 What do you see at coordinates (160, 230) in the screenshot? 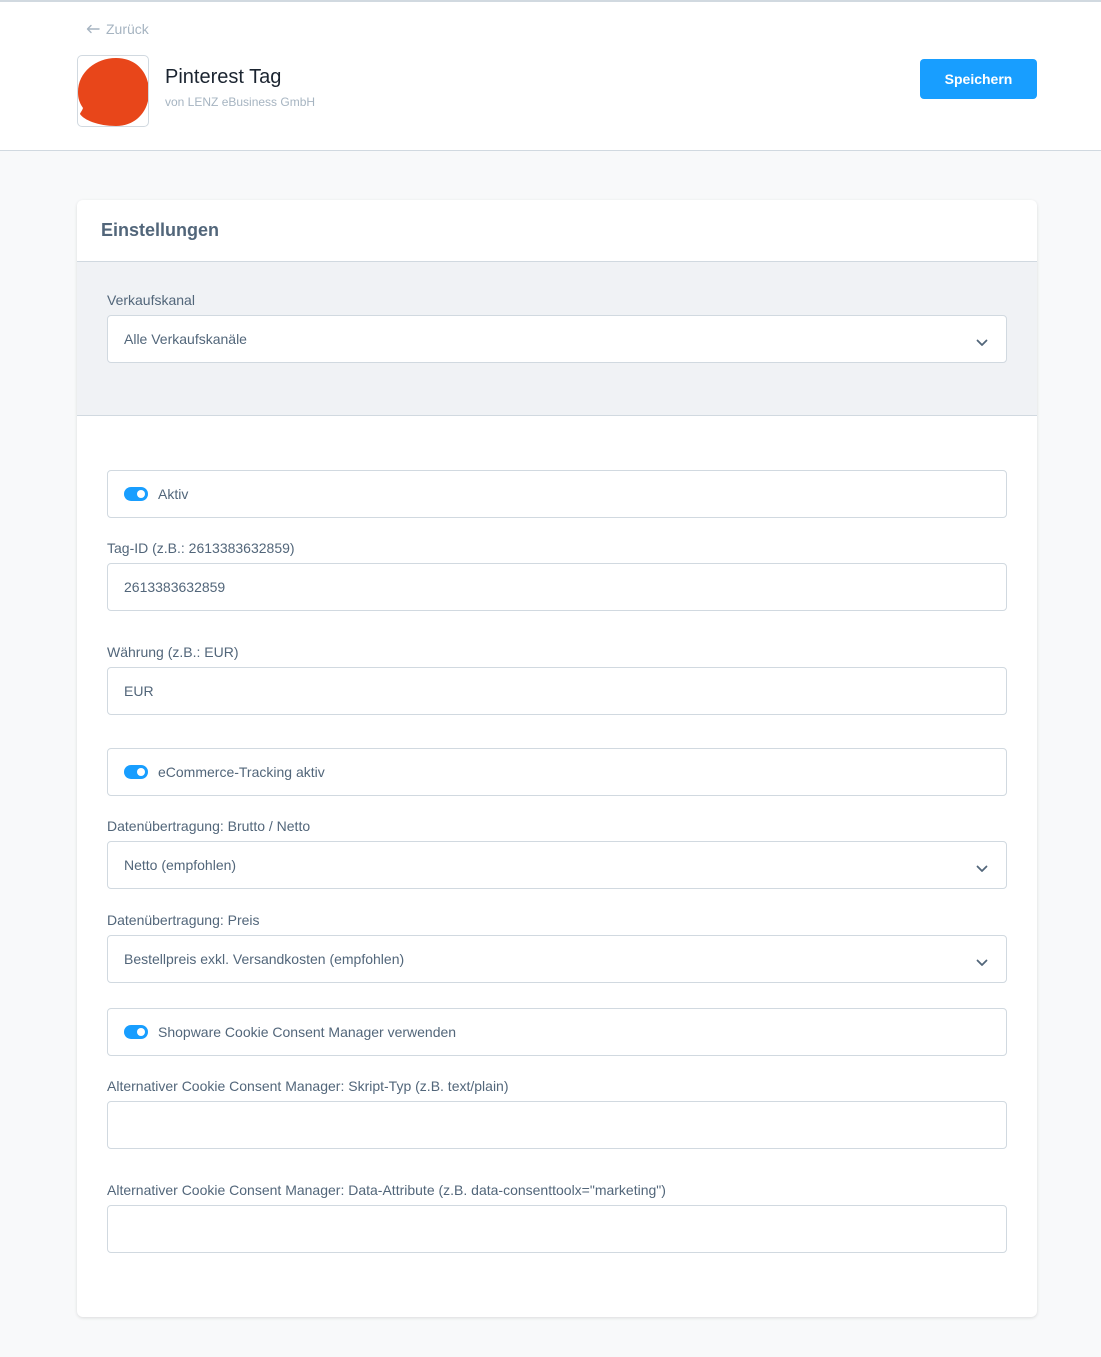
I see `card-title: Einstellungen` at bounding box center [160, 230].